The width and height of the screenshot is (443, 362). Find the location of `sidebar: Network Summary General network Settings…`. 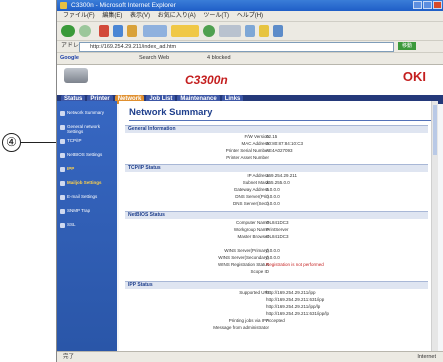

sidebar: Network Summary General network Settings… is located at coordinates (87, 226).